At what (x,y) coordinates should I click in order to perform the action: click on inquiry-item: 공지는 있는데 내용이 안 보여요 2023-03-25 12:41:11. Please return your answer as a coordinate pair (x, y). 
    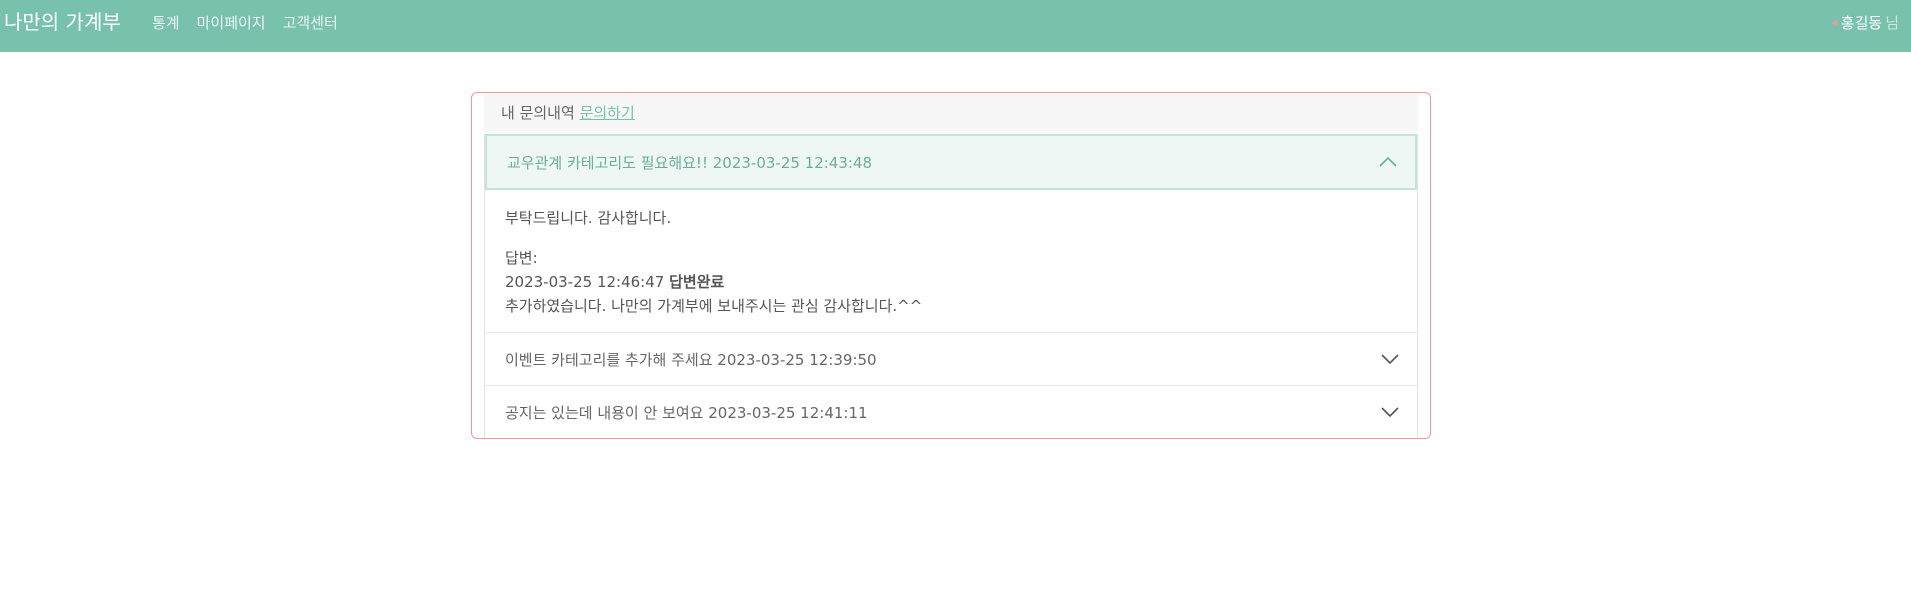
    Looking at the image, I should click on (951, 412).